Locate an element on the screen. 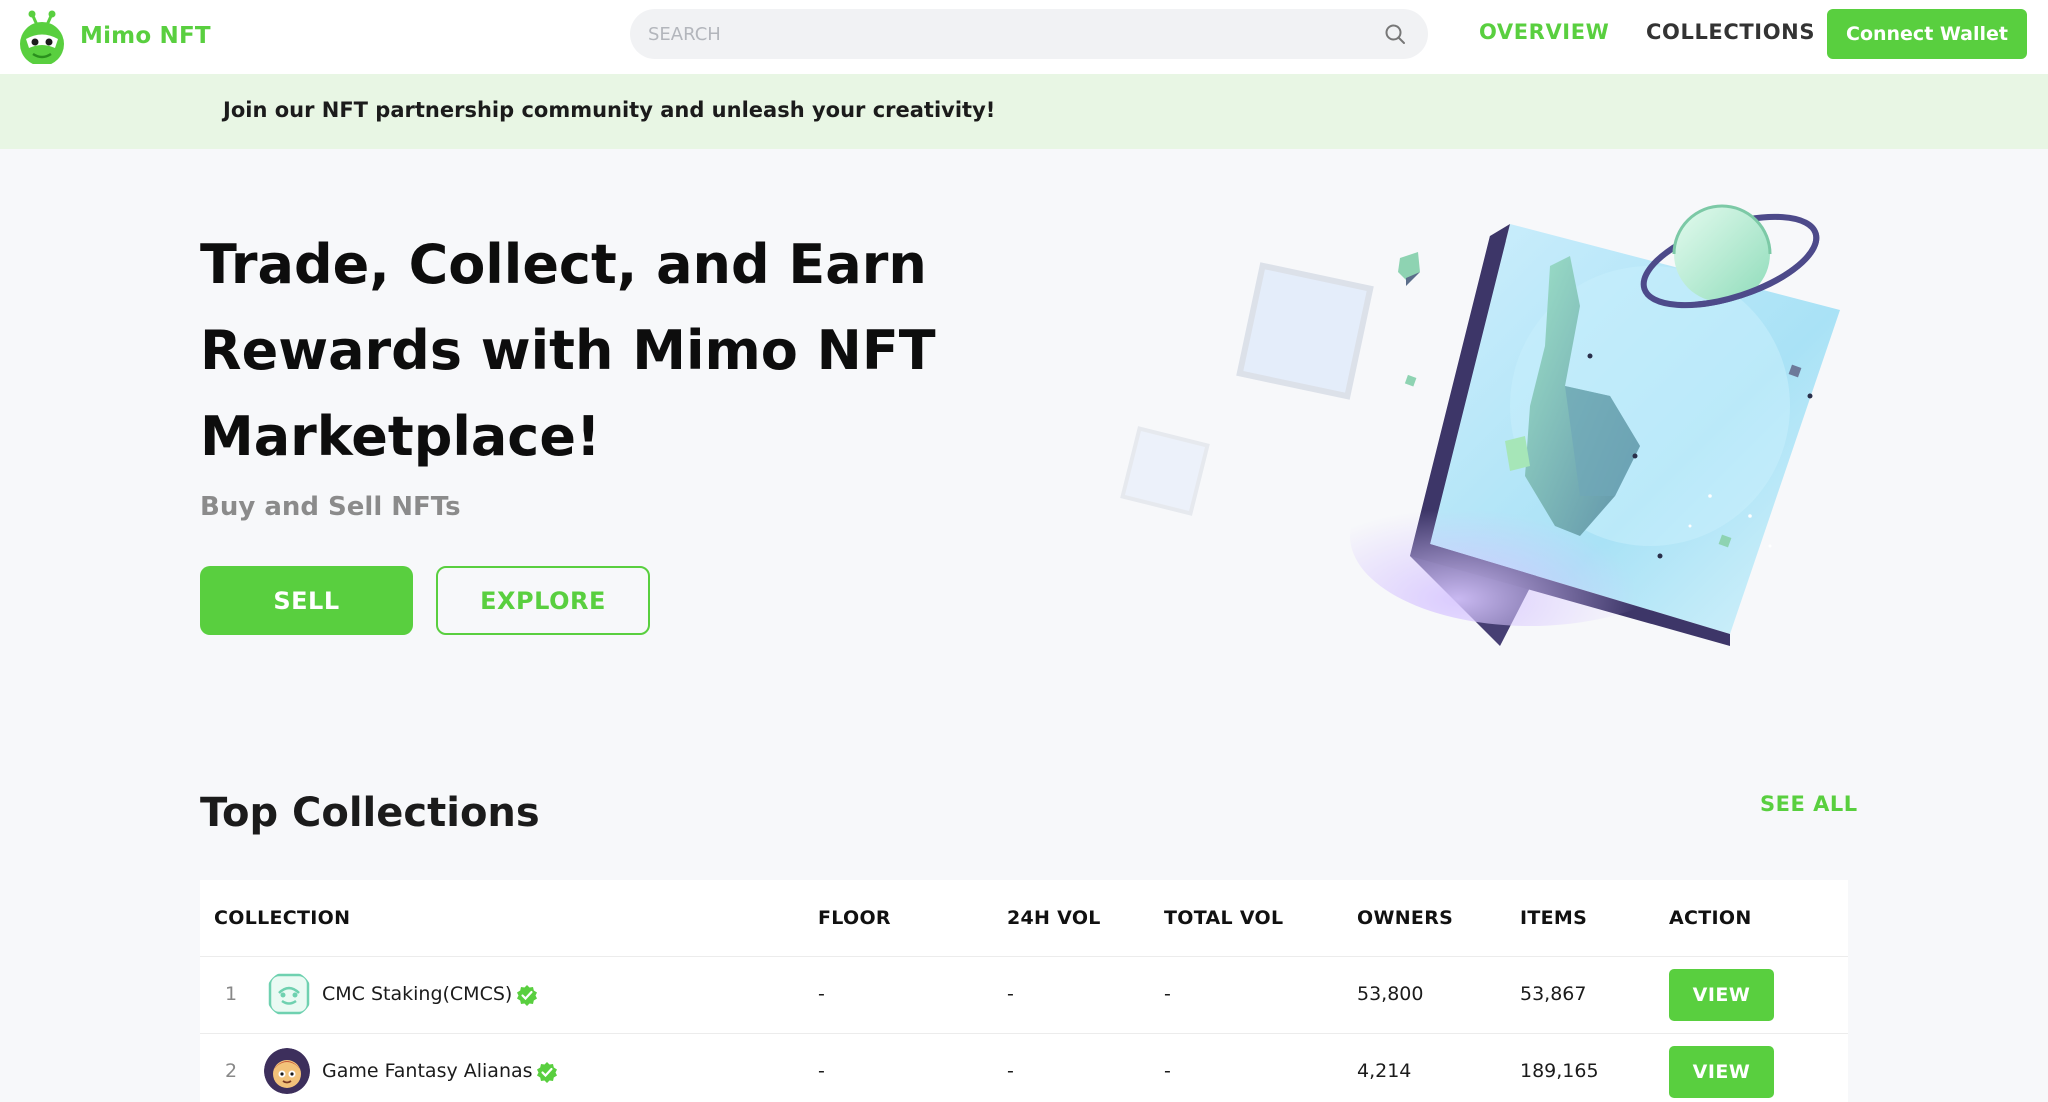  search-bar is located at coordinates (1029, 34).